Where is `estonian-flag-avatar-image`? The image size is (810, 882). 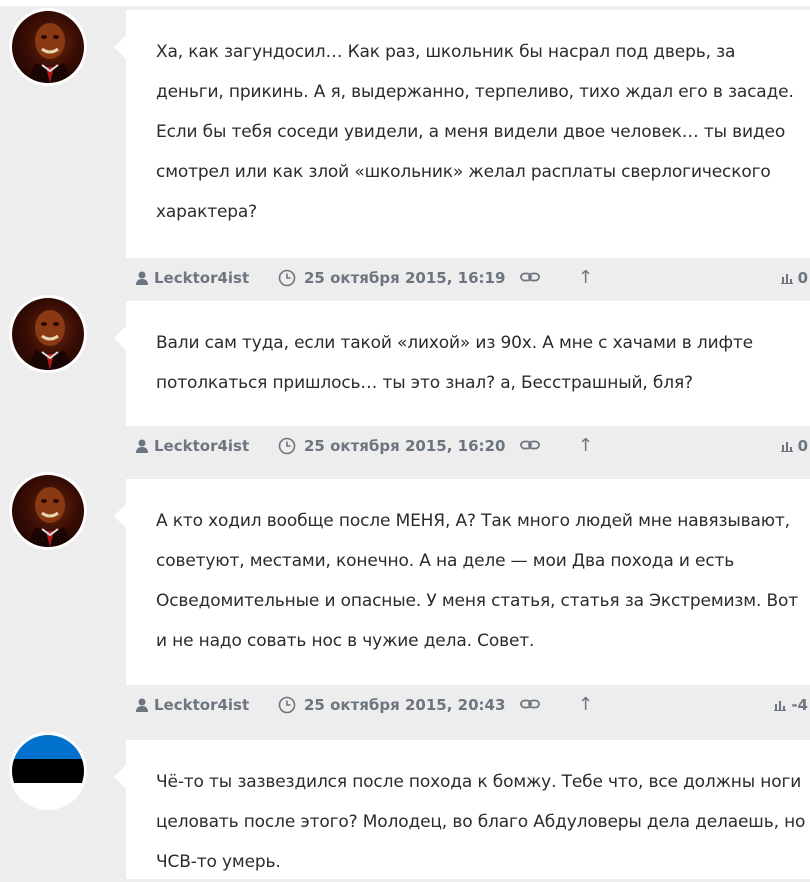
estonian-flag-avatar-image is located at coordinates (48, 771).